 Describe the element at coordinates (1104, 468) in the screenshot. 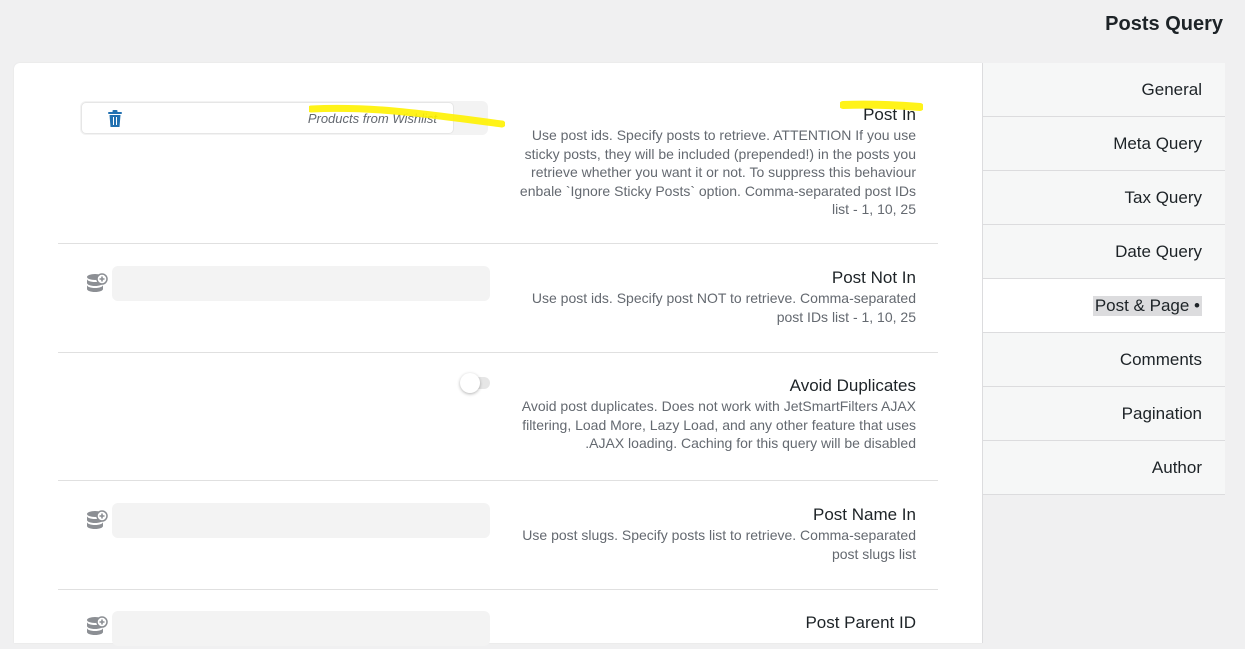

I see `tab-author: Author` at that location.